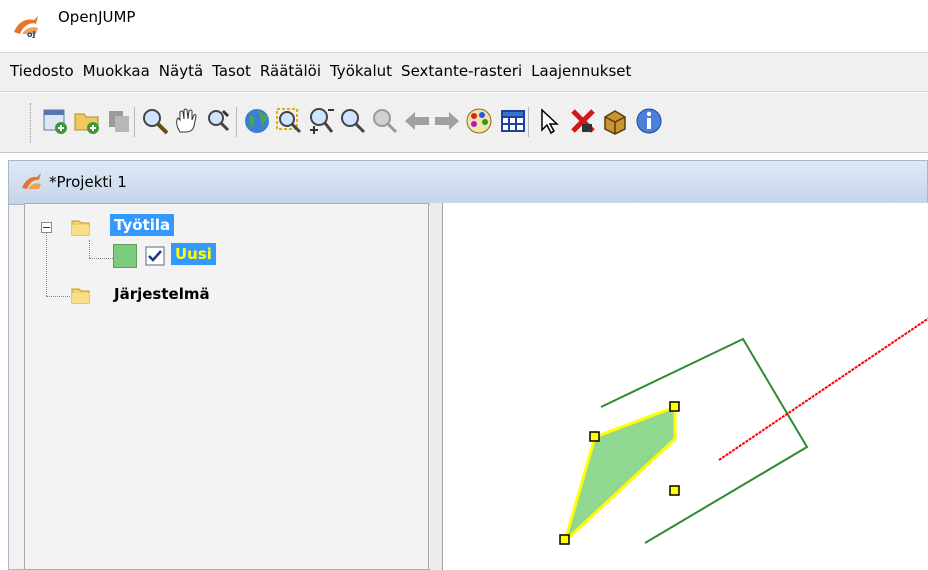  Describe the element at coordinates (619, 475) in the screenshot. I see `selected-polygon-feature` at that location.